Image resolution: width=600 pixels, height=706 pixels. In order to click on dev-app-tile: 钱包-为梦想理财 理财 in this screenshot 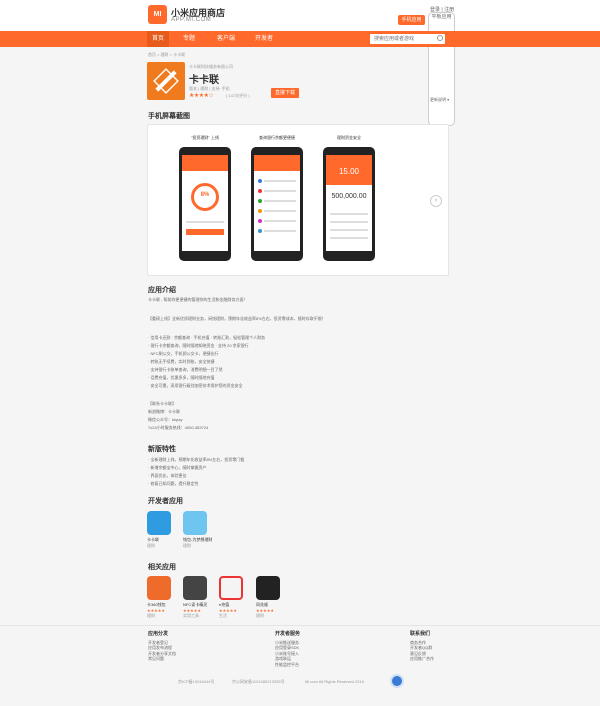, I will do `click(199, 530)`.